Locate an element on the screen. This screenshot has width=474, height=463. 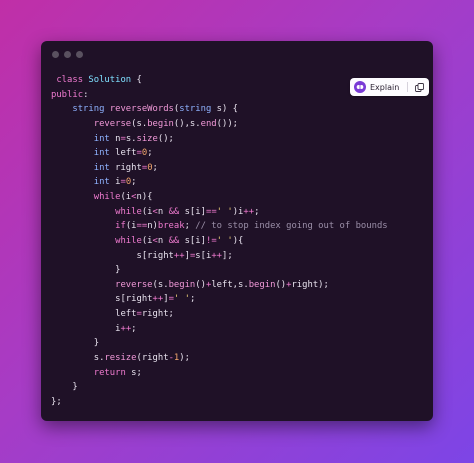
code-line: public: is located at coordinates (70, 94).